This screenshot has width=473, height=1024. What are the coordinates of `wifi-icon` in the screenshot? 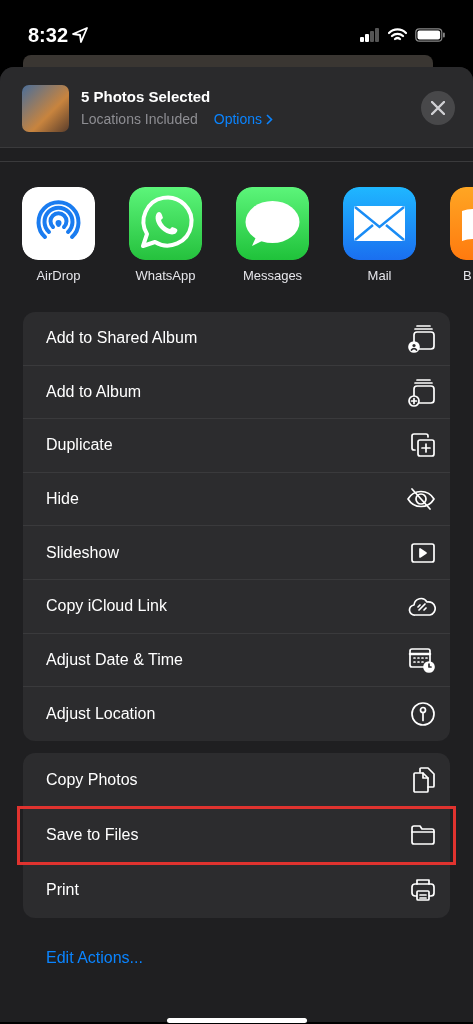 It's located at (397, 34).